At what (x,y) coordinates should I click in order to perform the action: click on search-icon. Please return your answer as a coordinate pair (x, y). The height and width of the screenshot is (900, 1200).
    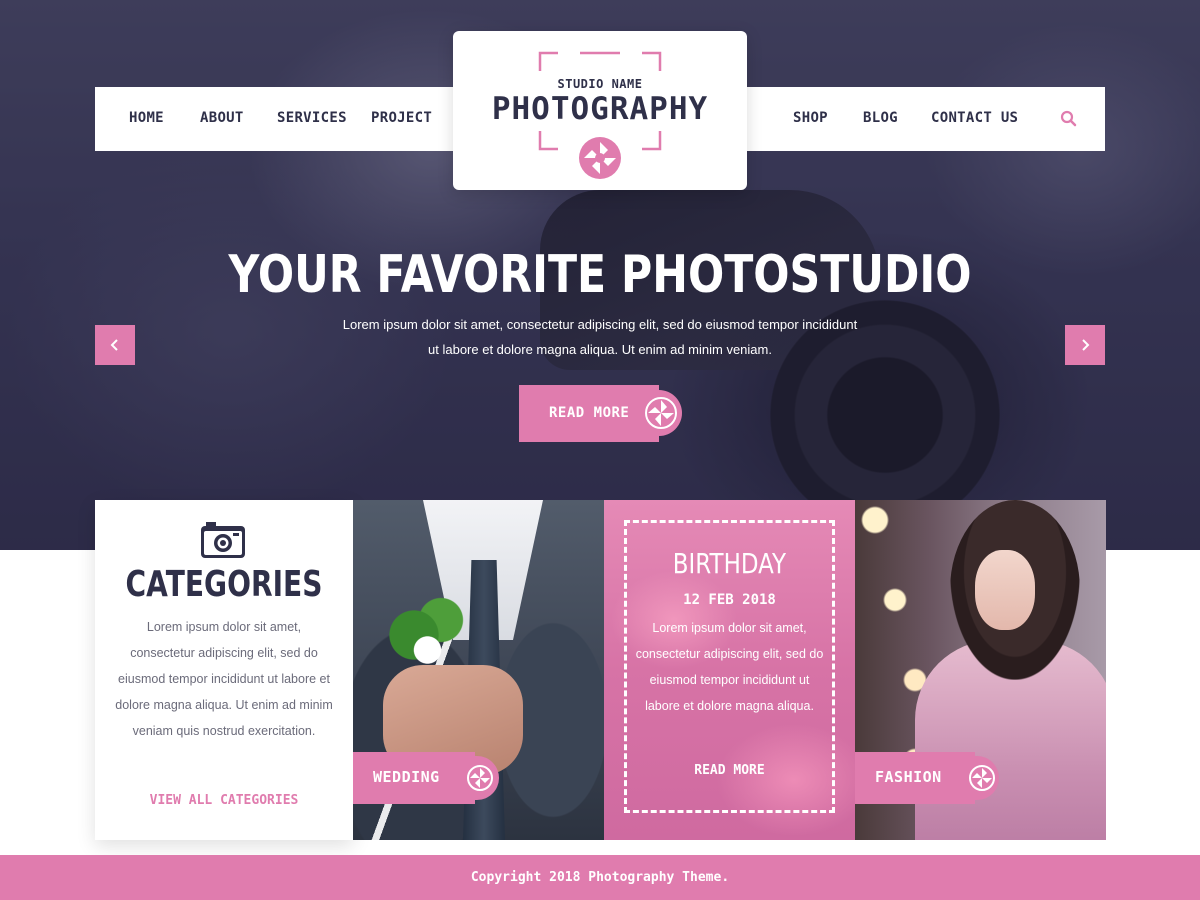
    Looking at the image, I should click on (1069, 119).